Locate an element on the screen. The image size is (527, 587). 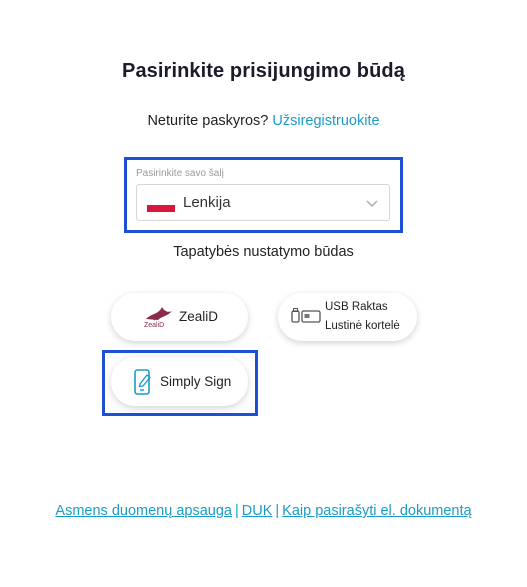
poland-flag-icon is located at coordinates (161, 205).